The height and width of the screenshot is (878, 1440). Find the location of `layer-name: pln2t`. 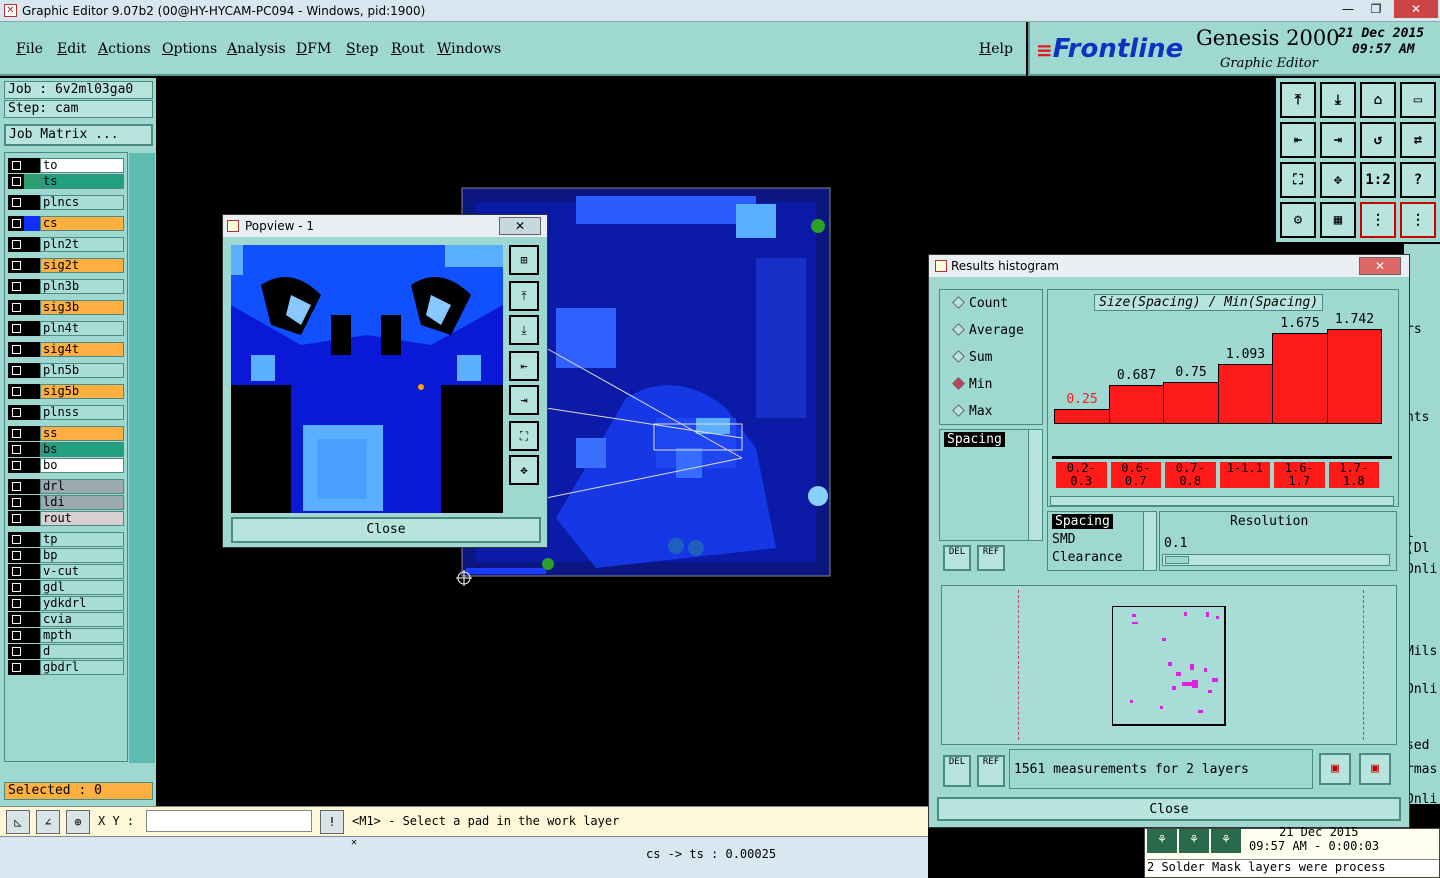

layer-name: pln2t is located at coordinates (82, 244).